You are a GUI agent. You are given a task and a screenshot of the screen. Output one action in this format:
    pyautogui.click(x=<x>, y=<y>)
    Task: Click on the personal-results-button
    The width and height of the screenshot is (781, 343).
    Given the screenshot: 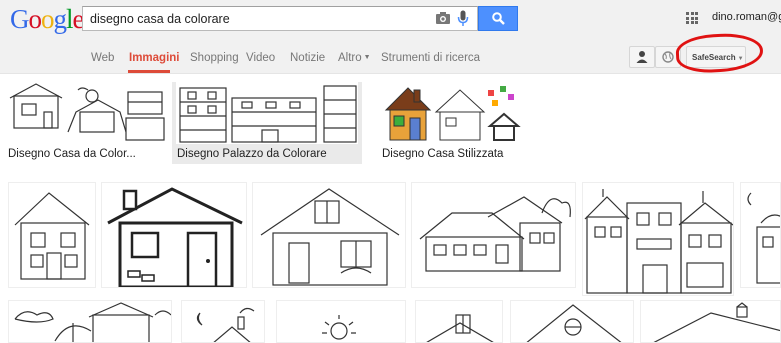 What is the action you would take?
    pyautogui.click(x=642, y=57)
    